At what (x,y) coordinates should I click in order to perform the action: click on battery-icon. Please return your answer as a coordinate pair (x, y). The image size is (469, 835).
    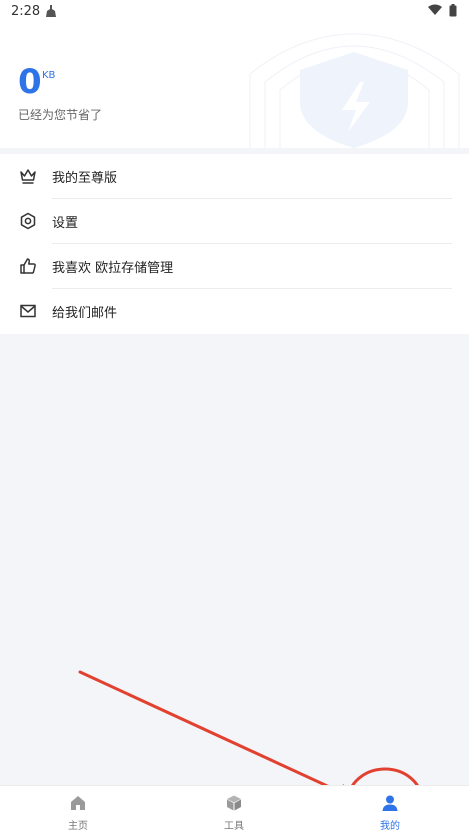
    Looking at the image, I should click on (453, 12).